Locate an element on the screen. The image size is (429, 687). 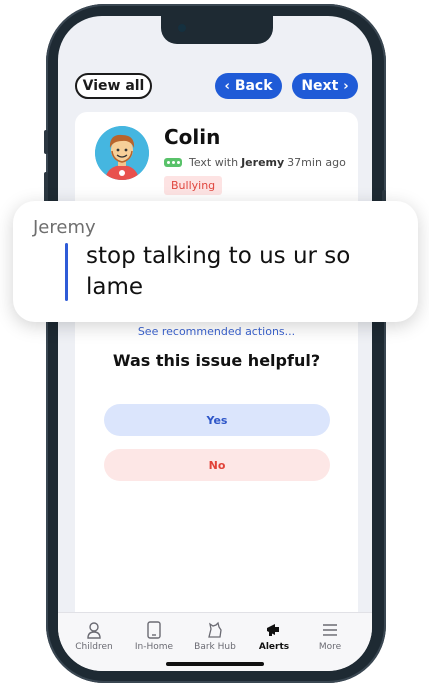
message-sender: Jeremy is located at coordinates (64, 227).